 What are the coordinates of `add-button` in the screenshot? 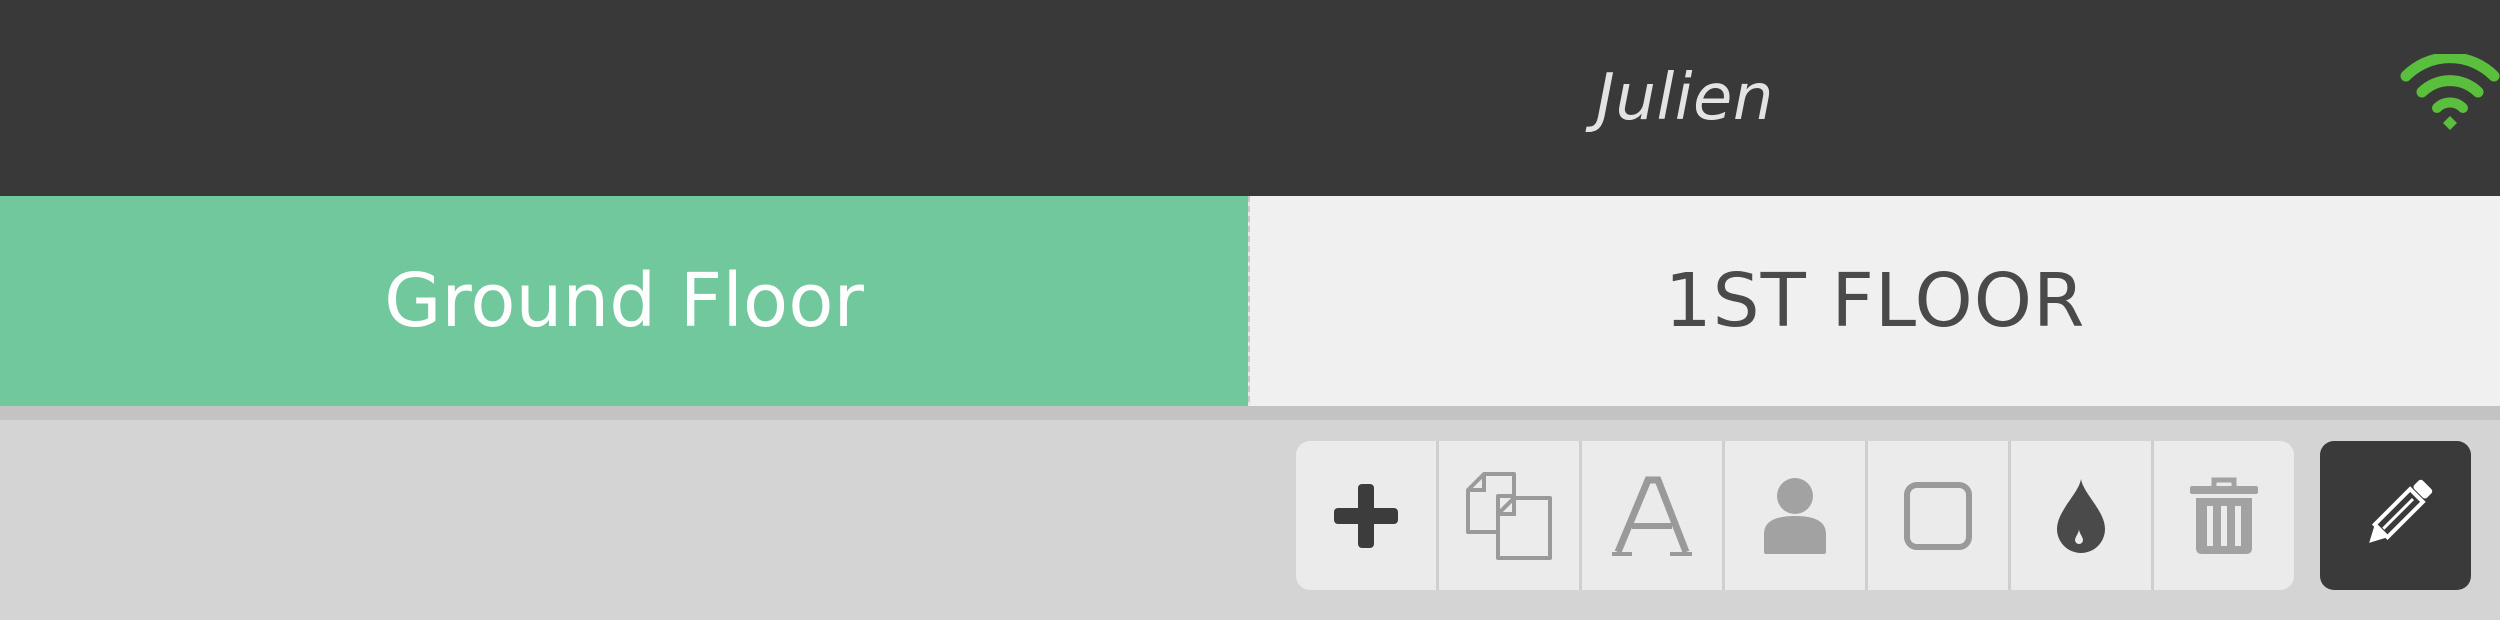 It's located at (1367, 515).